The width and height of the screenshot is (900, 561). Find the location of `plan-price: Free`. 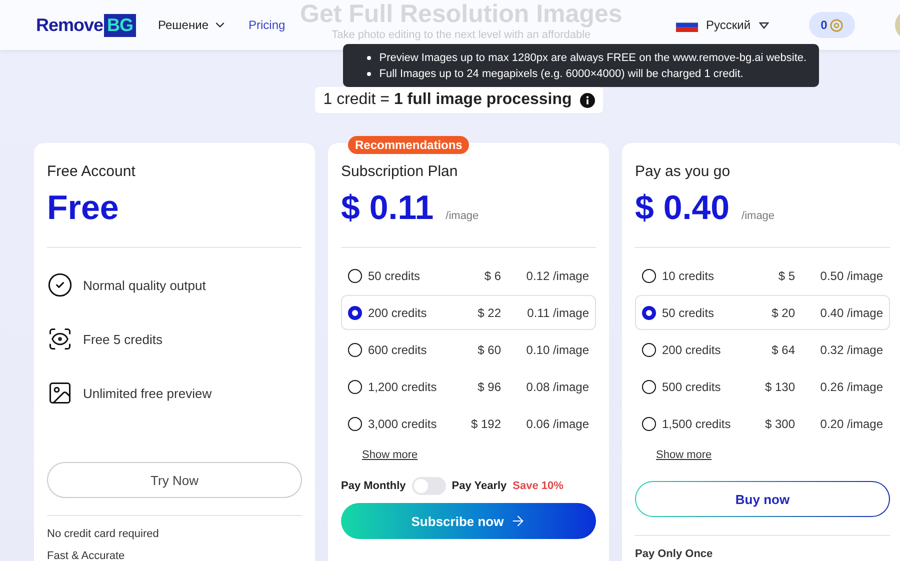

plan-price: Free is located at coordinates (83, 208).